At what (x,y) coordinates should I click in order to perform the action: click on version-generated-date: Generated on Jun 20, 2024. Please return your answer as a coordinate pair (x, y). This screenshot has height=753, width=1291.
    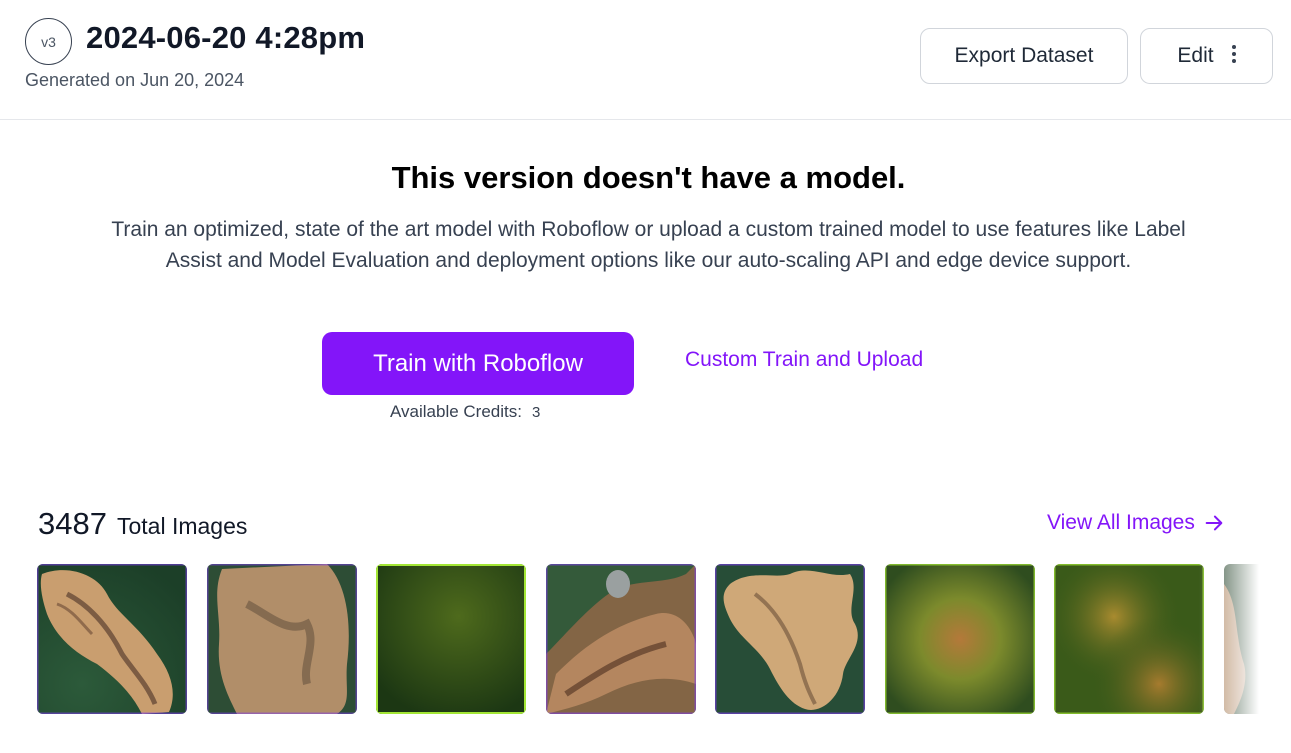
    Looking at the image, I should click on (135, 80).